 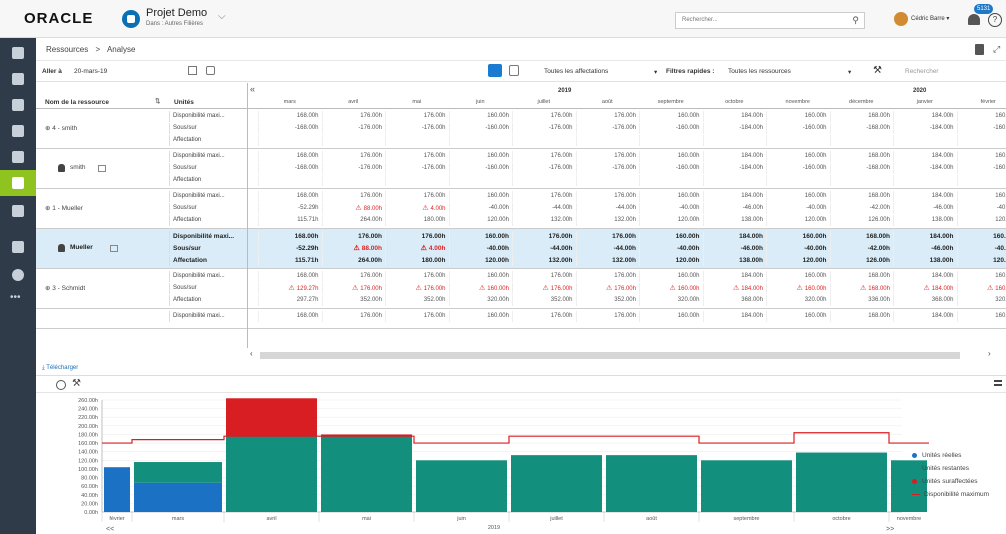 What do you see at coordinates (110, 529) in the screenshot?
I see `chart-nav-left: <<` at bounding box center [110, 529].